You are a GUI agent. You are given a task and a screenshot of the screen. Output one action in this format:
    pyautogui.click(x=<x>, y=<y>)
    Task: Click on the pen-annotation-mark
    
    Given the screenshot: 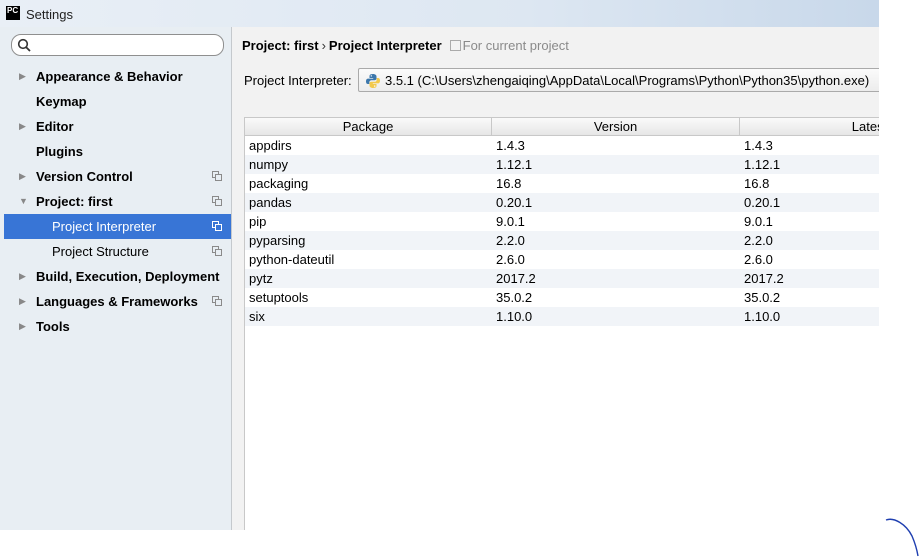 What is the action you would take?
    pyautogui.click(x=902, y=537)
    